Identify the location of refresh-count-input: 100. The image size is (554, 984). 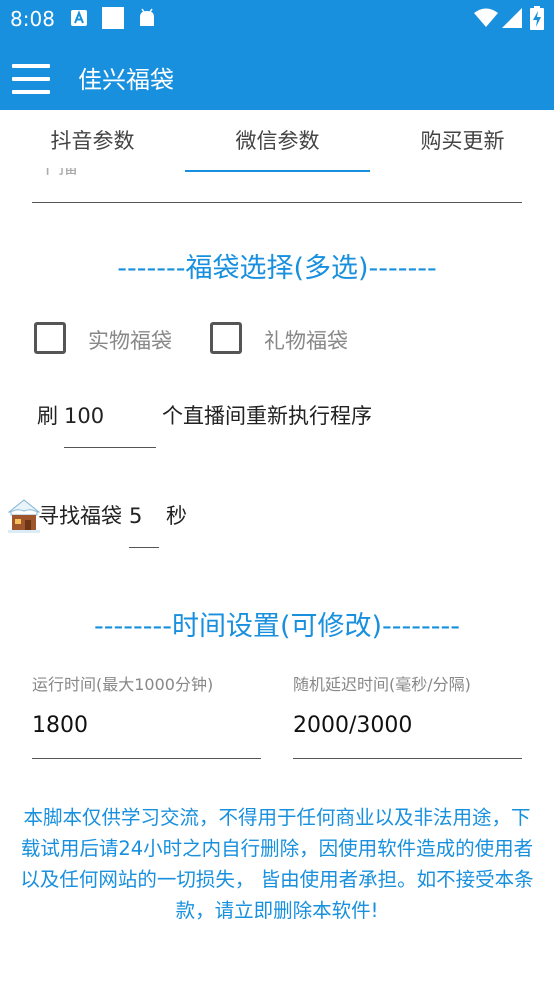
(84, 416).